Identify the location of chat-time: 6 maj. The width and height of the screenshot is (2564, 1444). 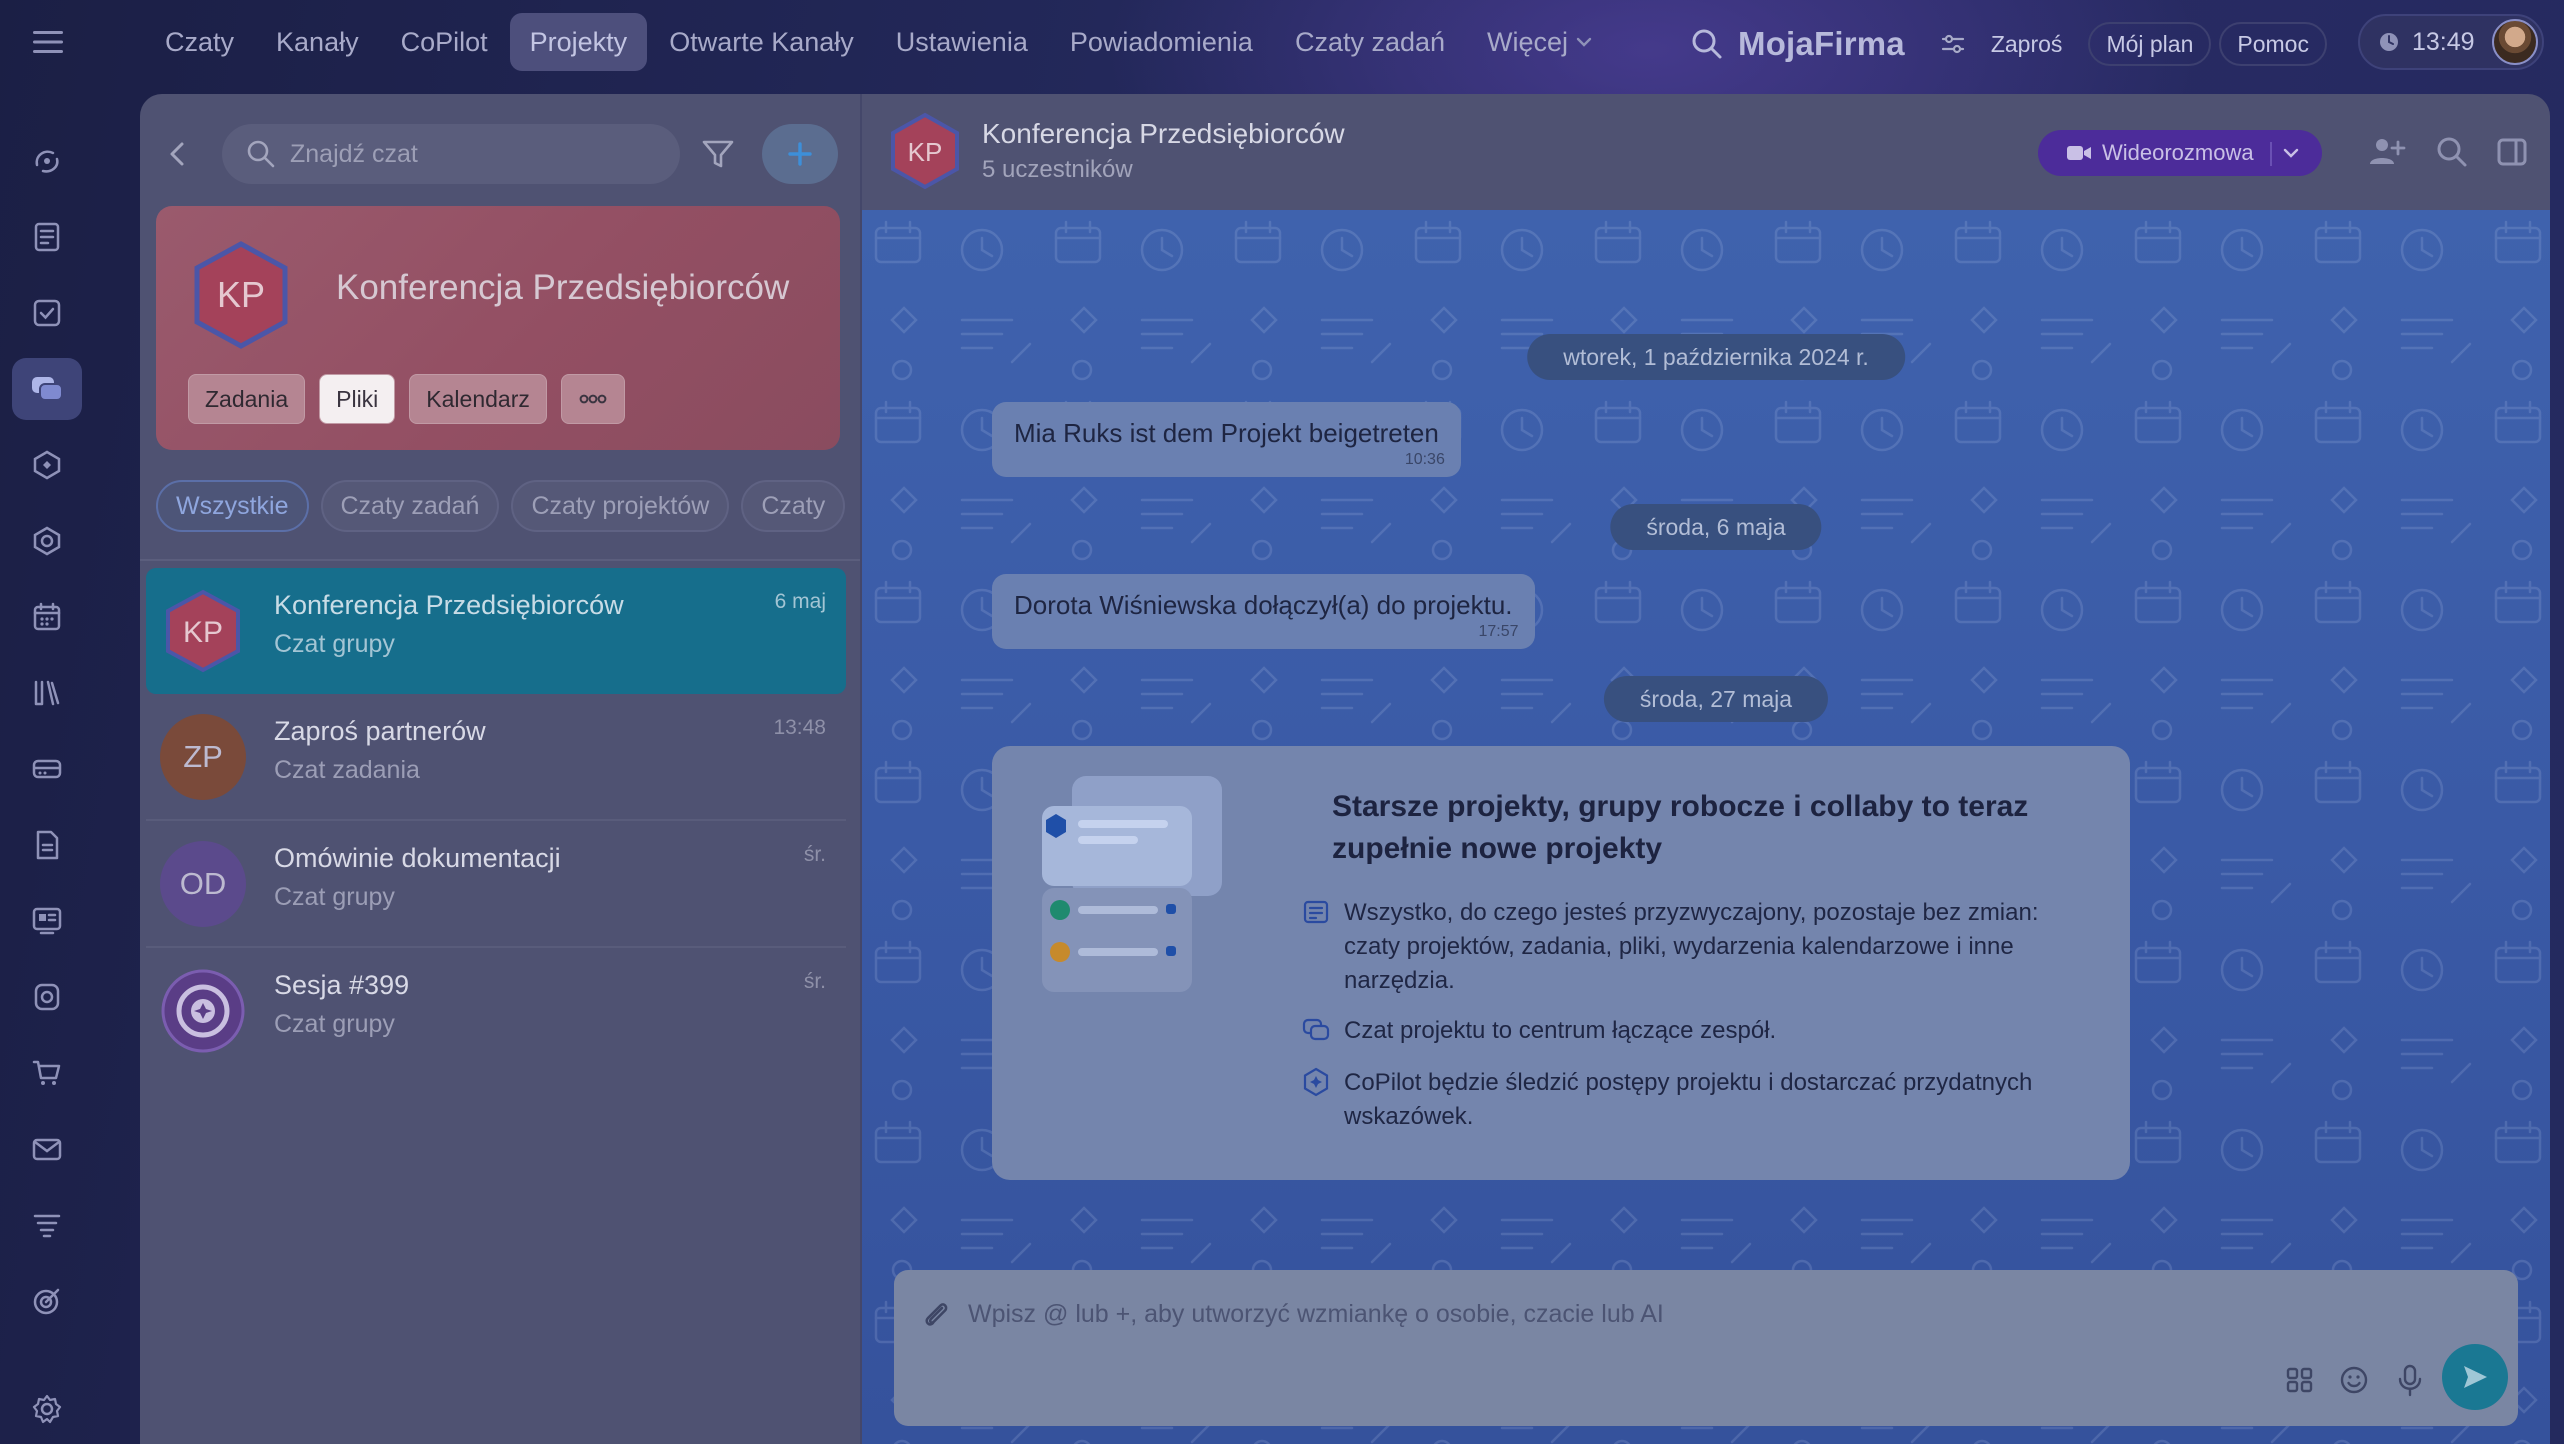
(800, 601).